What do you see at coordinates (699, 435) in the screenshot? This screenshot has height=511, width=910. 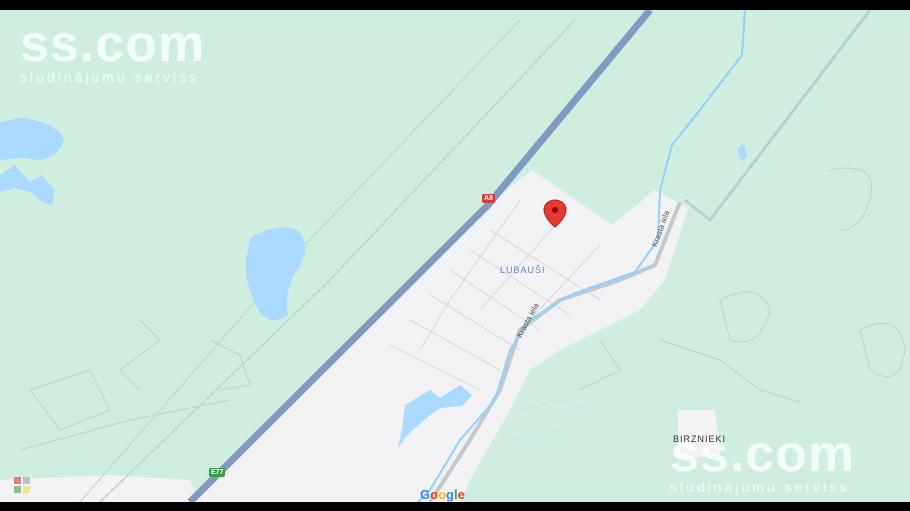 I see `urban-area-birznieki` at bounding box center [699, 435].